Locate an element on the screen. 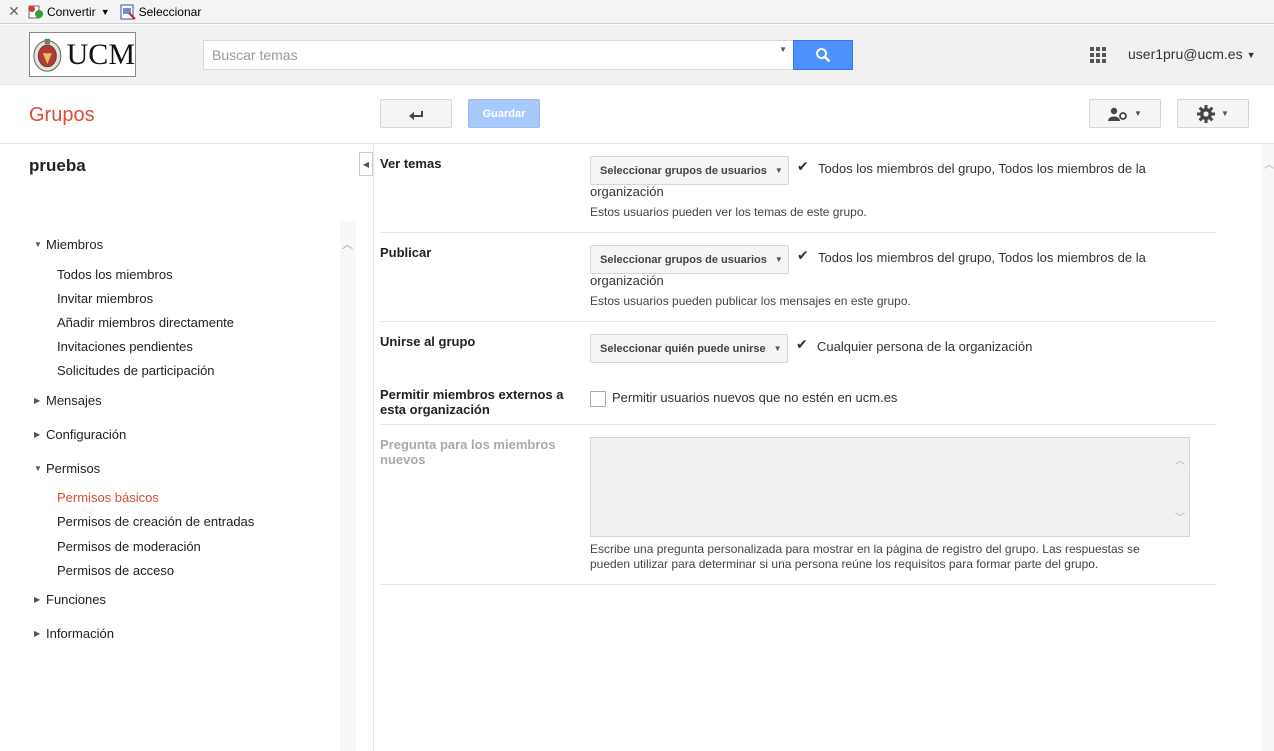  page-title: Grupos is located at coordinates (62, 115).